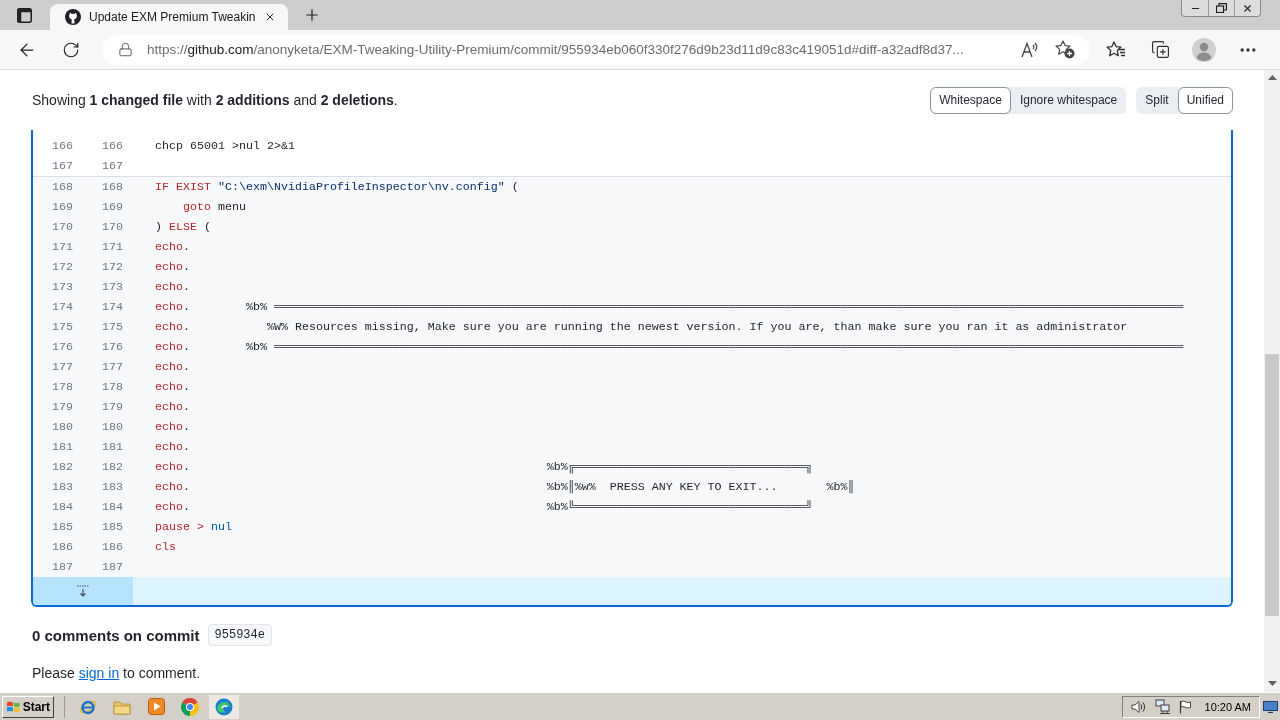  I want to click on expand-down-icon, so click(83, 591).